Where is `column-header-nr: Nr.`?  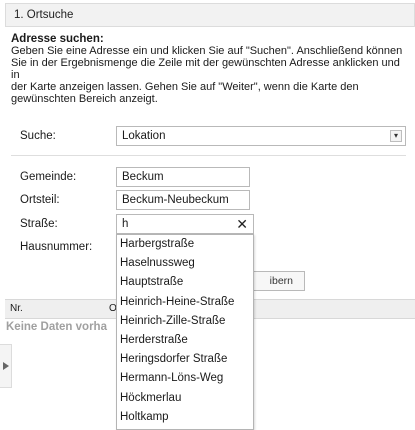 column-header-nr: Nr. is located at coordinates (16, 309).